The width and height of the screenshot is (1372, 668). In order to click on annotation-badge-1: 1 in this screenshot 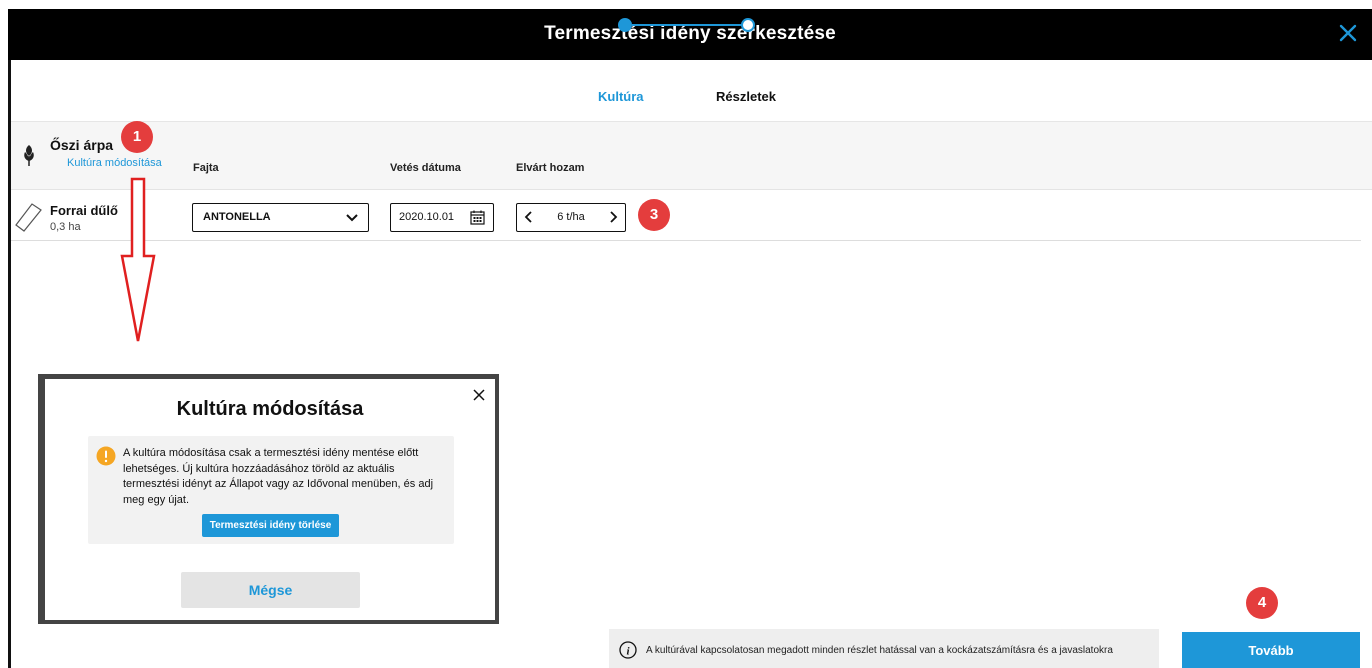, I will do `click(137, 137)`.